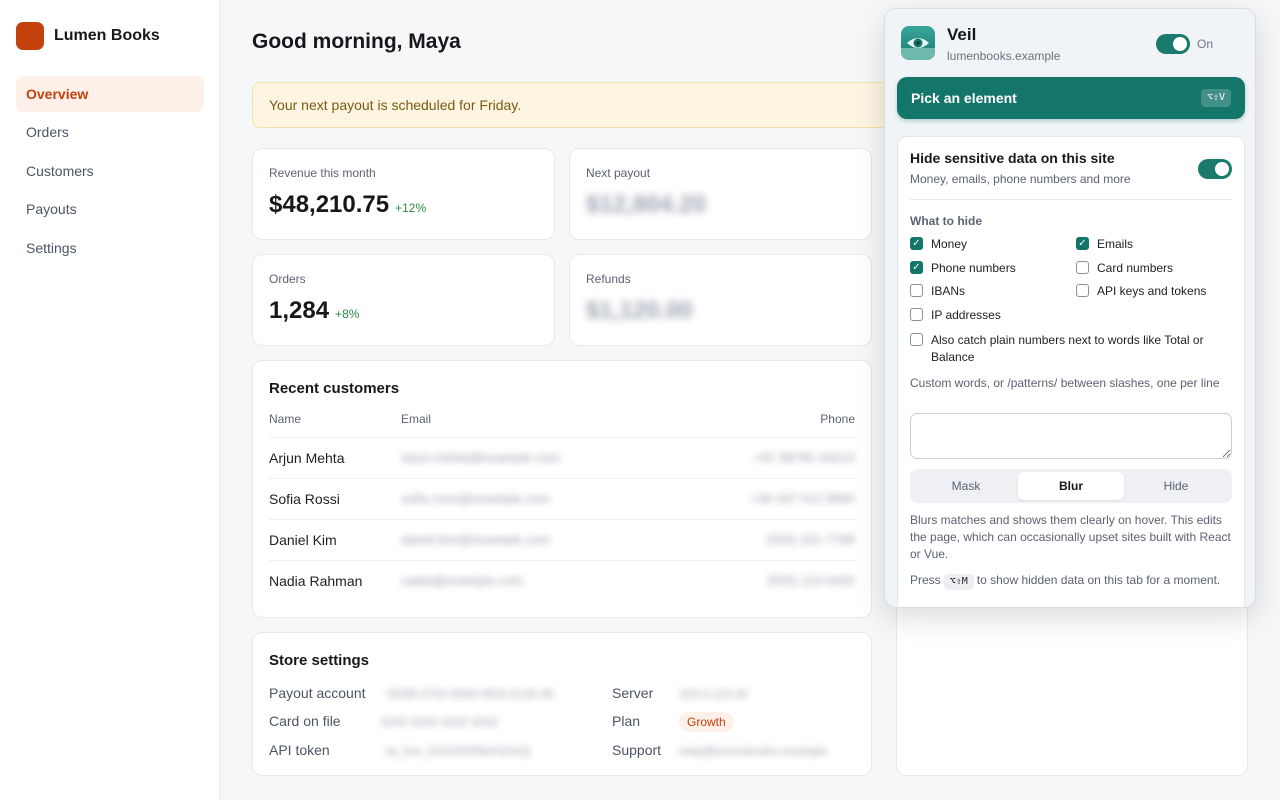  Describe the element at coordinates (1215, 98) in the screenshot. I see `pick-shortcut-kbd: ⌥⇧V` at that location.